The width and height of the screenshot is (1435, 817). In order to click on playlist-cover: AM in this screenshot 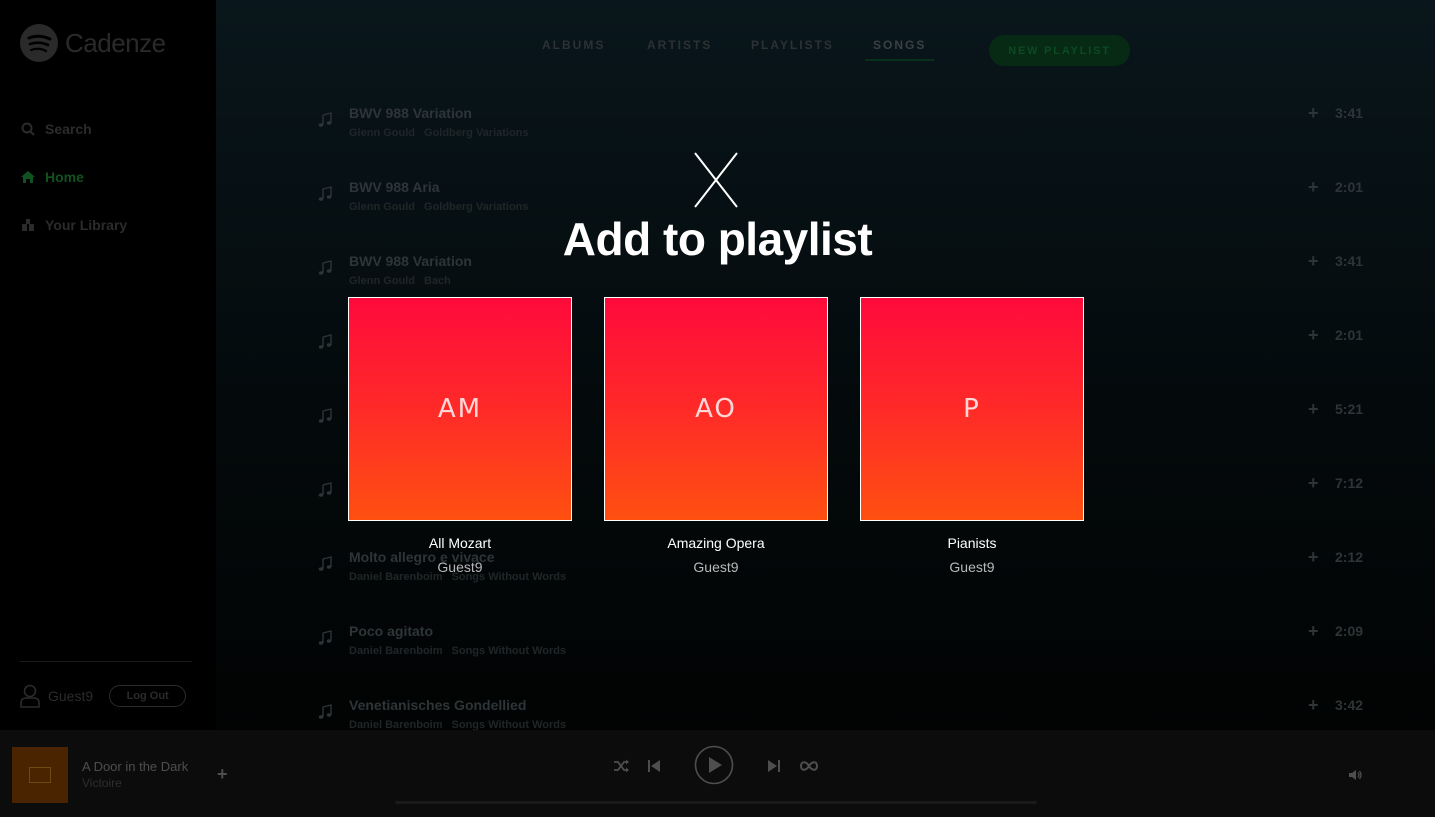, I will do `click(460, 409)`.